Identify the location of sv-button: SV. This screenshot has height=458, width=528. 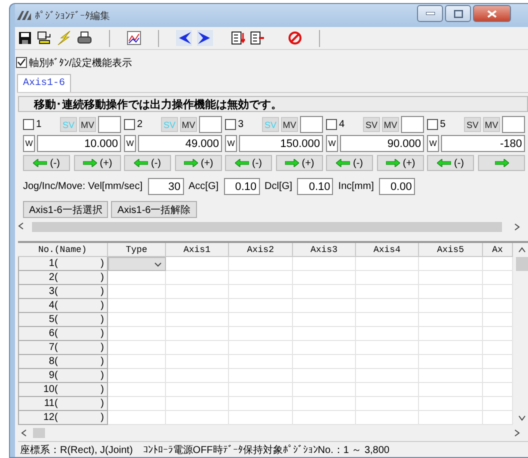
(371, 124).